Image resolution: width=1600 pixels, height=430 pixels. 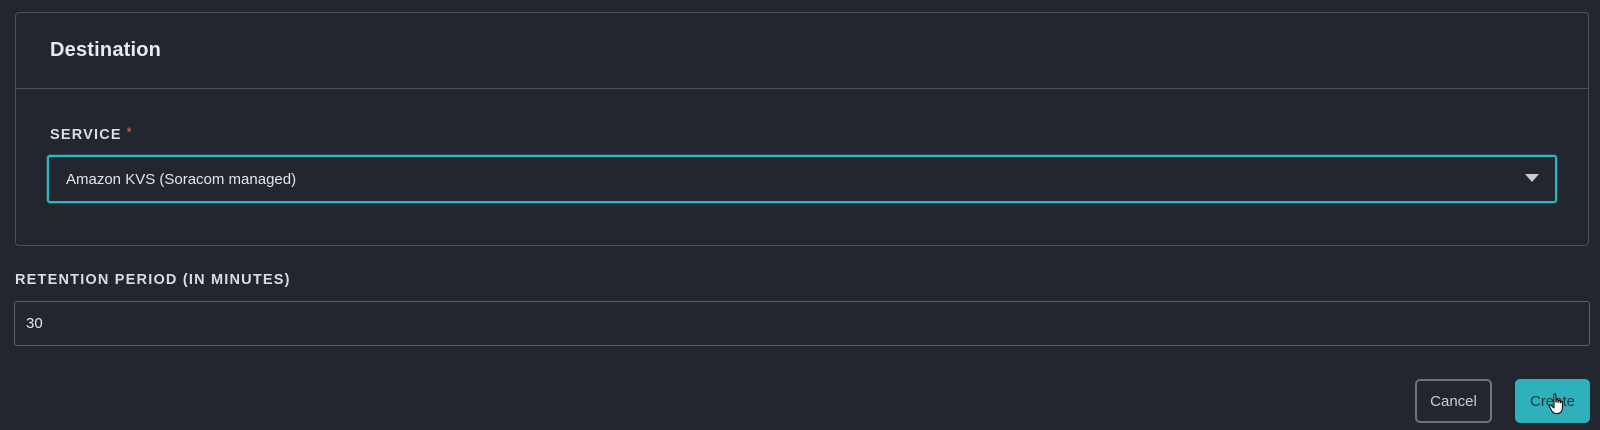 What do you see at coordinates (106, 50) in the screenshot?
I see `destination-title: Destination` at bounding box center [106, 50].